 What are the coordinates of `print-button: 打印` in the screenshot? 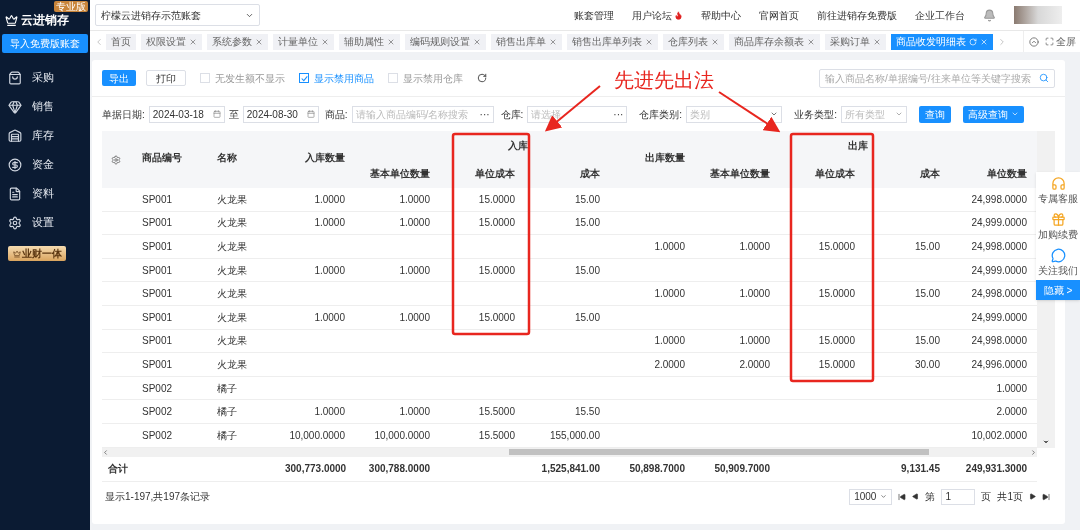 It's located at (166, 78).